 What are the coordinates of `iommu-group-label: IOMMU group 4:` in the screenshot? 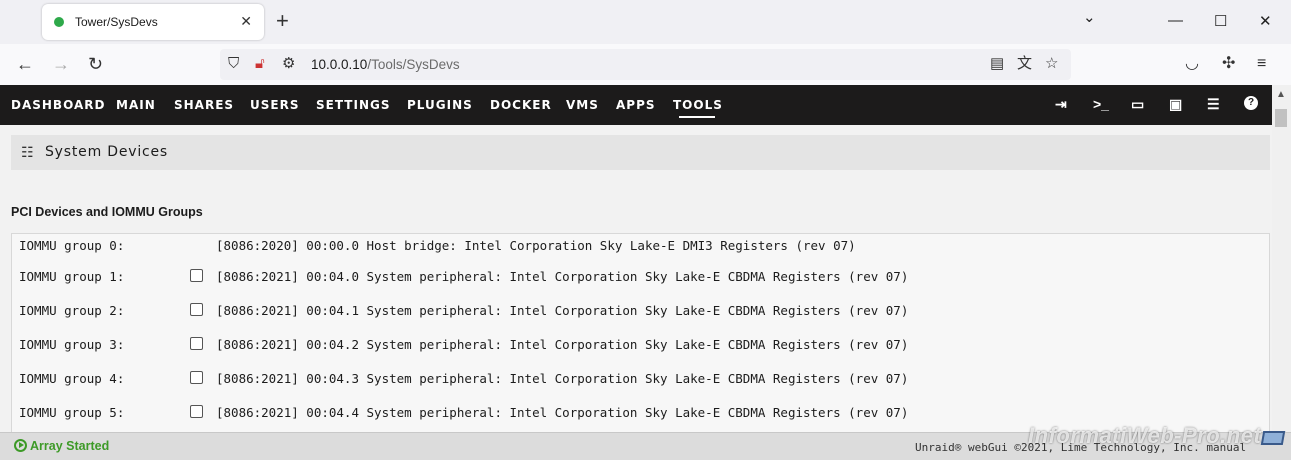 It's located at (72, 378).